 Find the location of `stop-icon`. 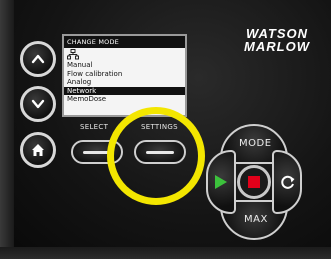

stop-icon is located at coordinates (254, 182).